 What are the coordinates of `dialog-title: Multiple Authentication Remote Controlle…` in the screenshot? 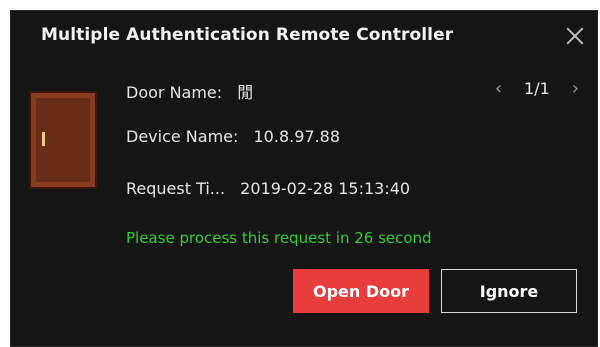 It's located at (247, 35).